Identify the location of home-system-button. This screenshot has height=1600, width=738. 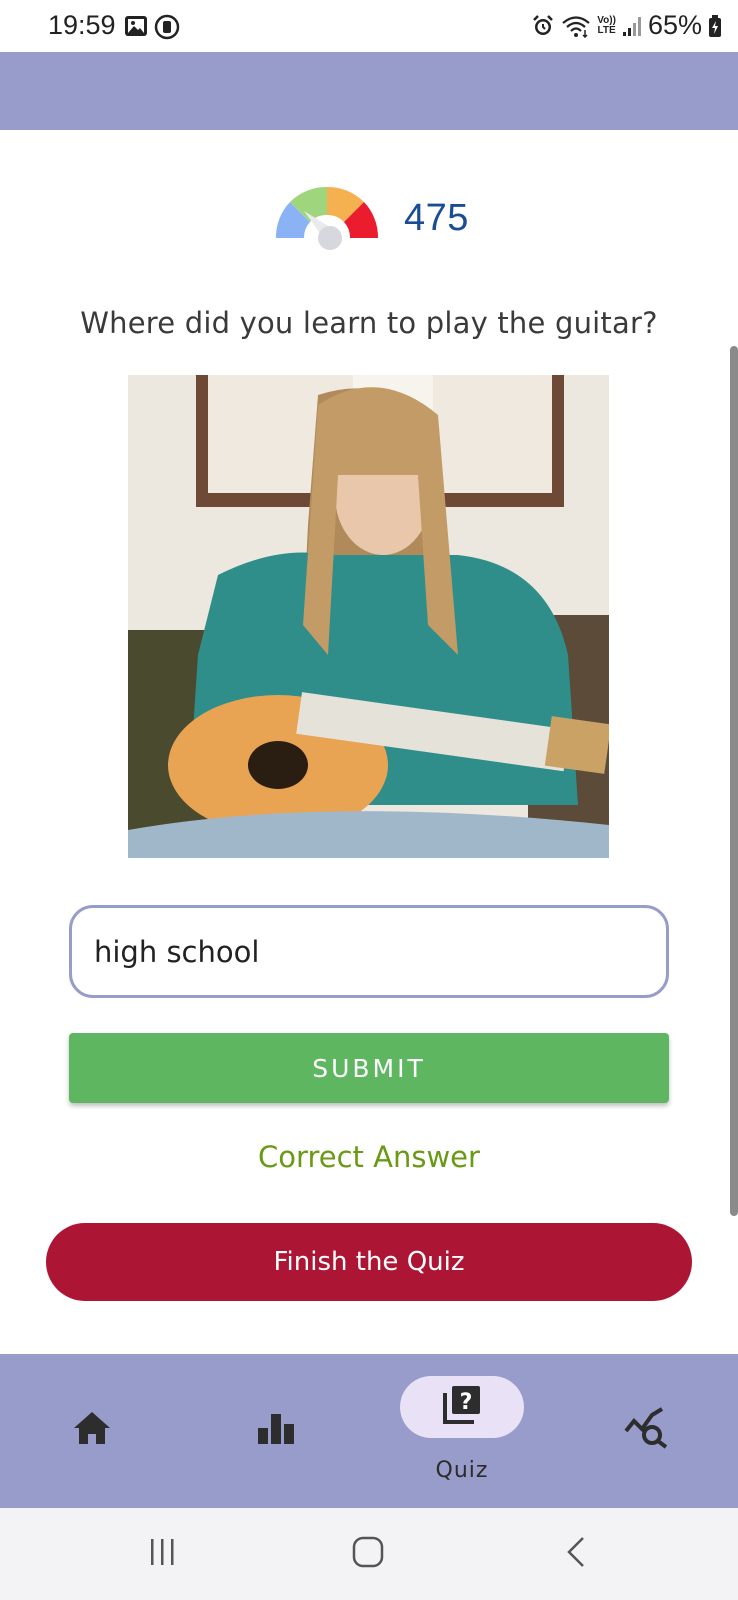
(368, 1554).